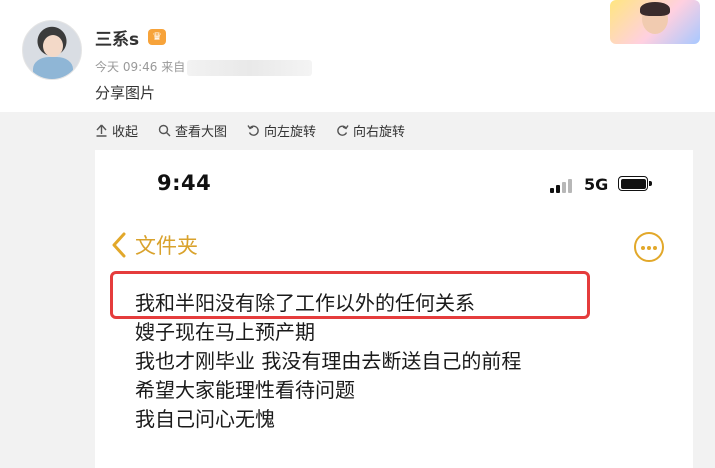  Describe the element at coordinates (53, 68) in the screenshot. I see `avatar-body` at that location.